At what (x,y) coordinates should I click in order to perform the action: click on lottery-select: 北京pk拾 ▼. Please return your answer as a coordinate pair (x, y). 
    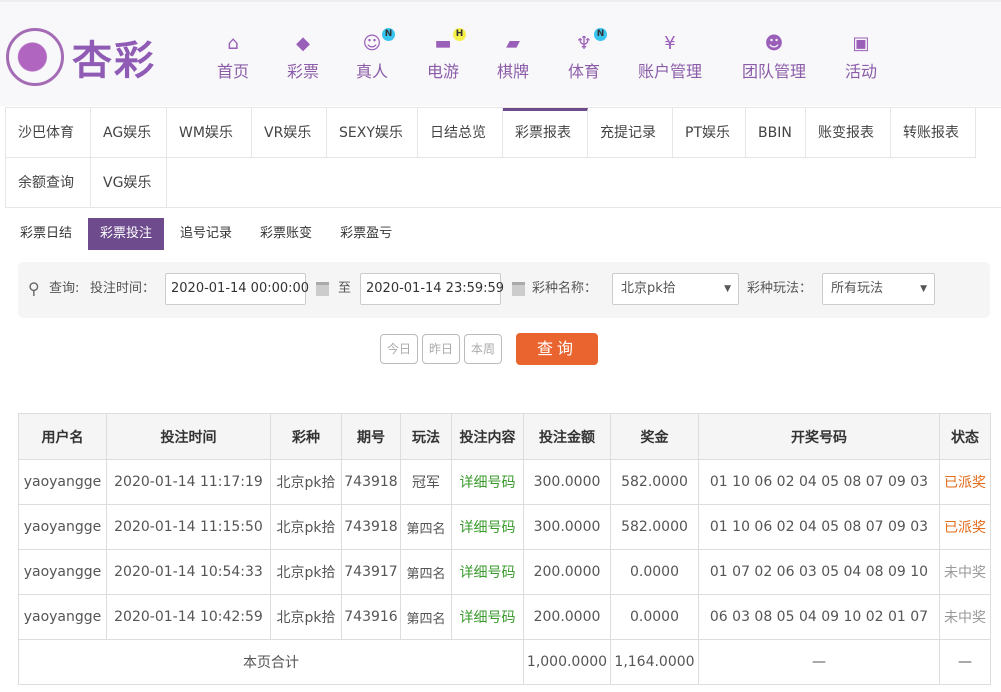
    Looking at the image, I should click on (675, 289).